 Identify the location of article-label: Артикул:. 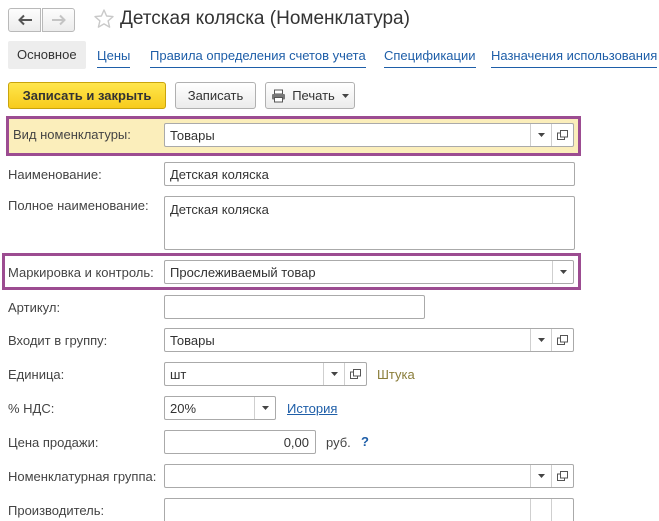
(34, 307).